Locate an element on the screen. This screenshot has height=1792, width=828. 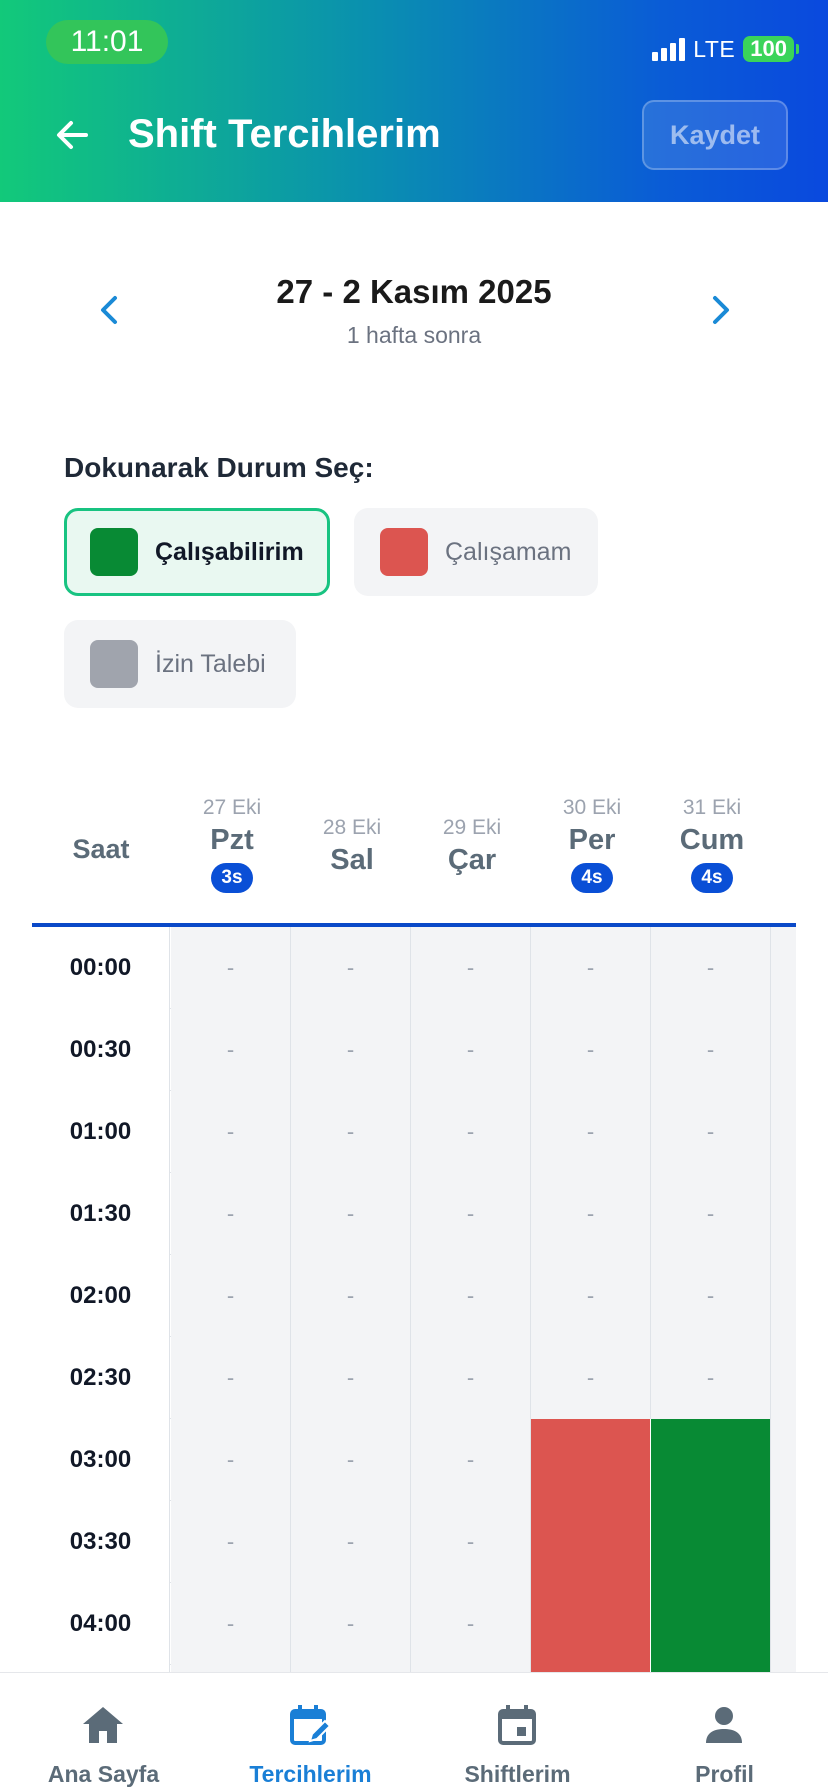
time-slot-label: 03:30 is located at coordinates (101, 1542).